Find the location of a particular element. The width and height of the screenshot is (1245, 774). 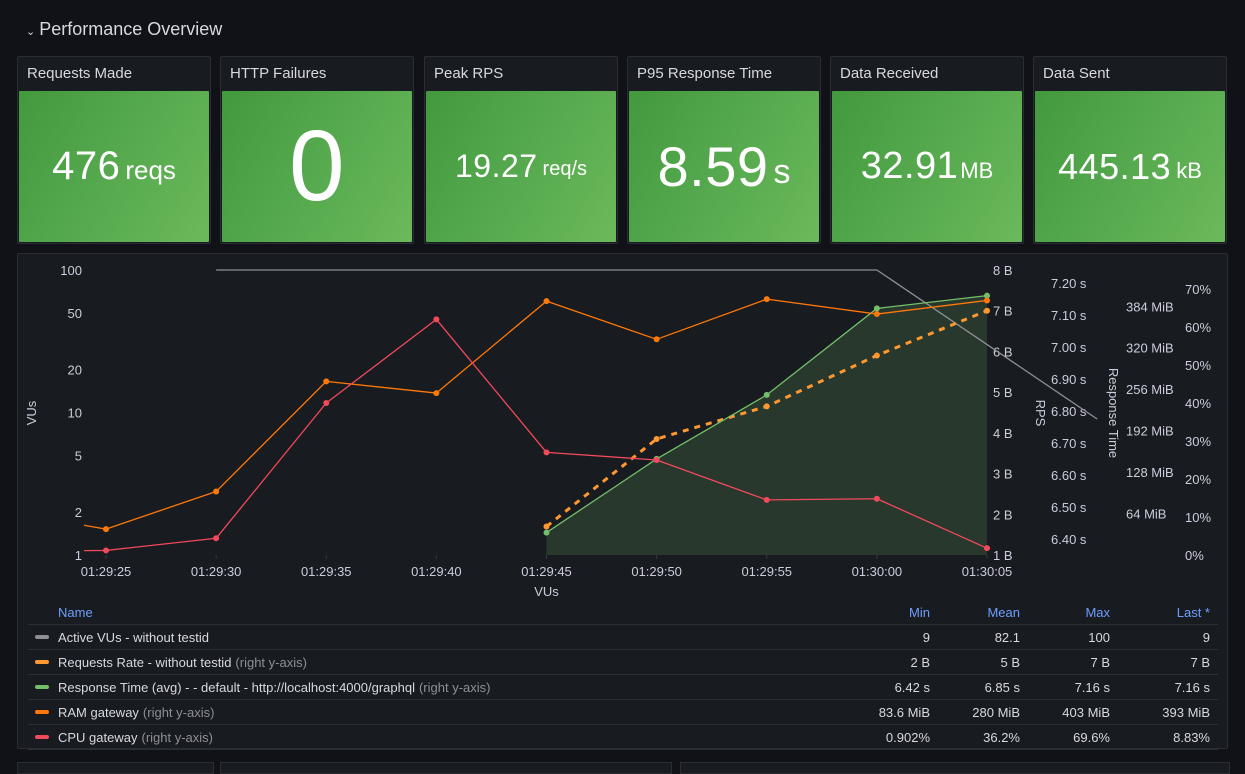

series-max: 7 B is located at coordinates (1100, 662).